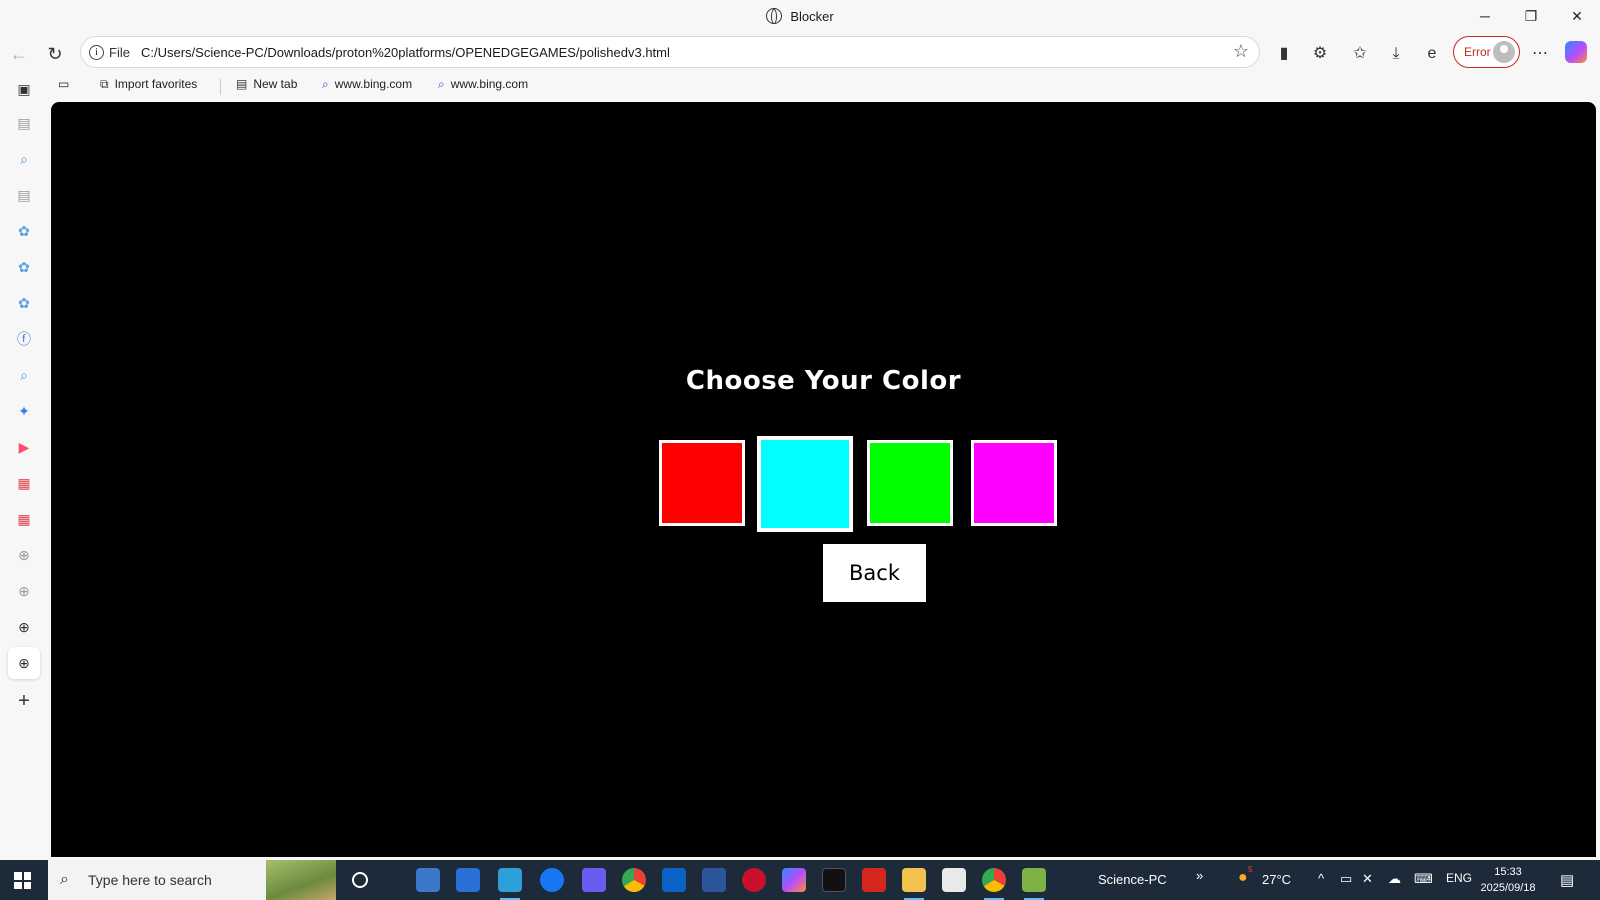 The height and width of the screenshot is (900, 1600). What do you see at coordinates (24, 663) in the screenshot?
I see `sidebar-tab-globe-active: ⊕` at bounding box center [24, 663].